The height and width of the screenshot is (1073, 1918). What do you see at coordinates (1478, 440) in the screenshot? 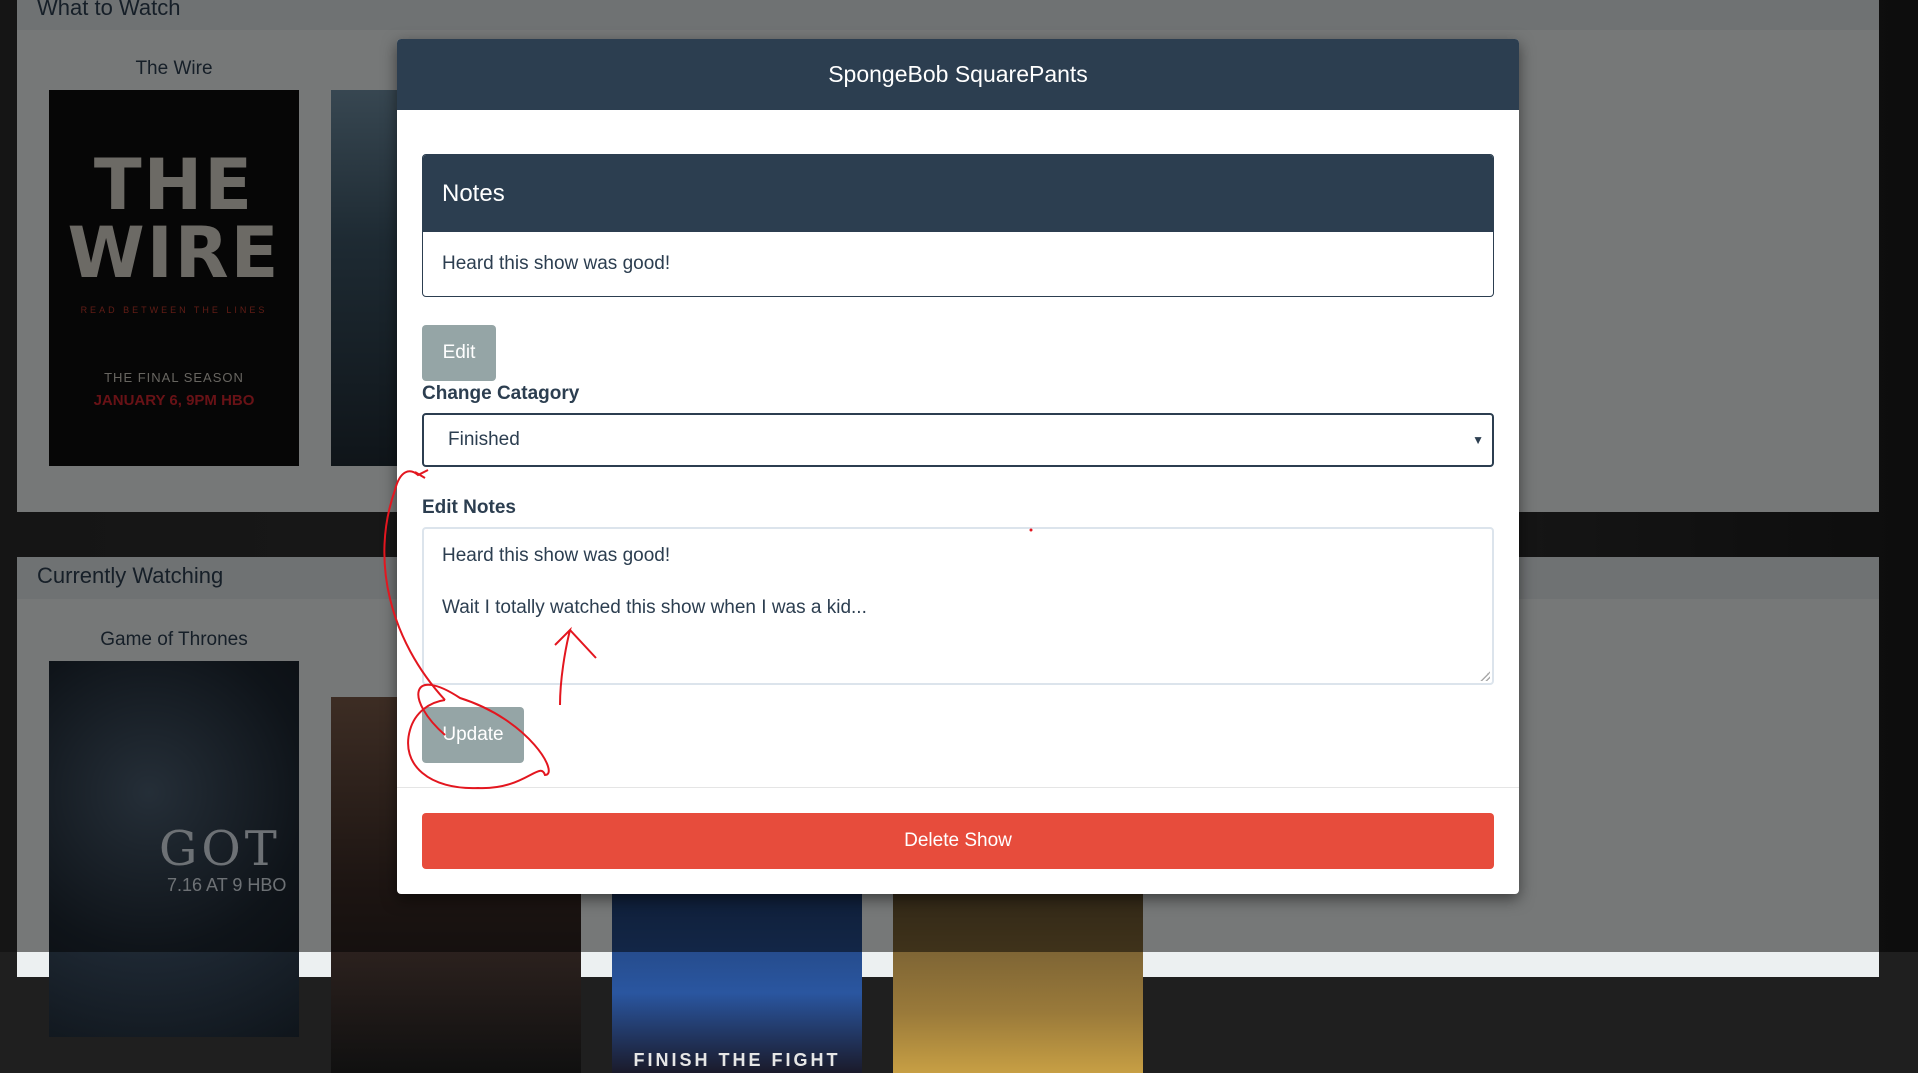
I see `caret-down-icon: ▼` at bounding box center [1478, 440].